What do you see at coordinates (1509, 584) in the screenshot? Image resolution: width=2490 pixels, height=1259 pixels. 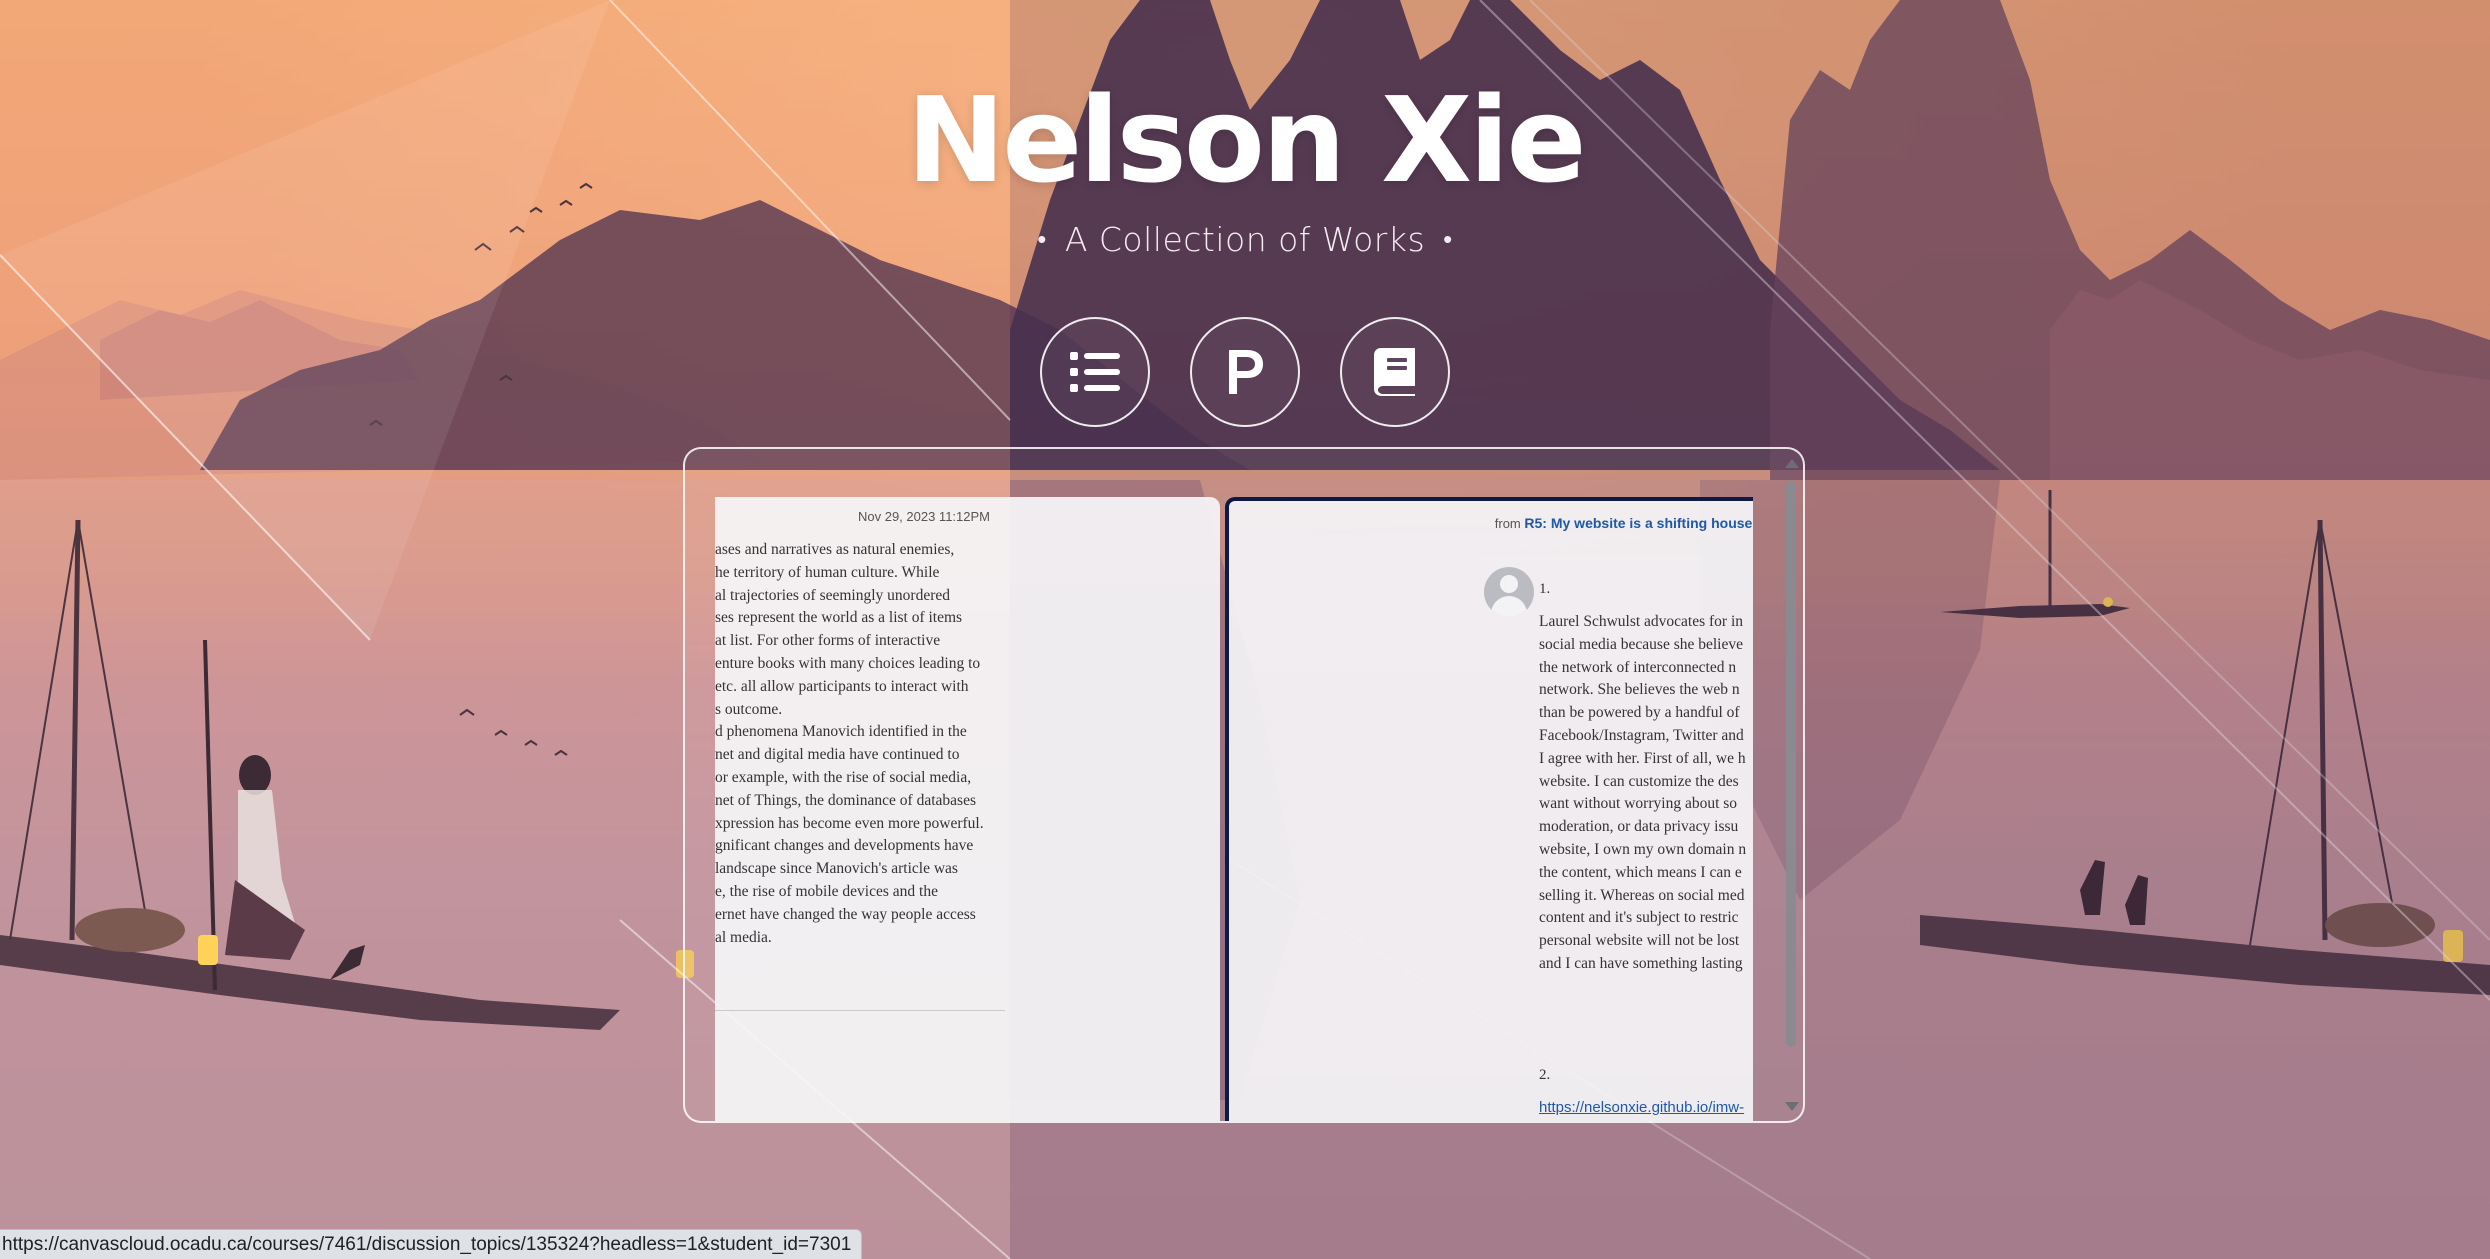 I see `avatar-head` at bounding box center [1509, 584].